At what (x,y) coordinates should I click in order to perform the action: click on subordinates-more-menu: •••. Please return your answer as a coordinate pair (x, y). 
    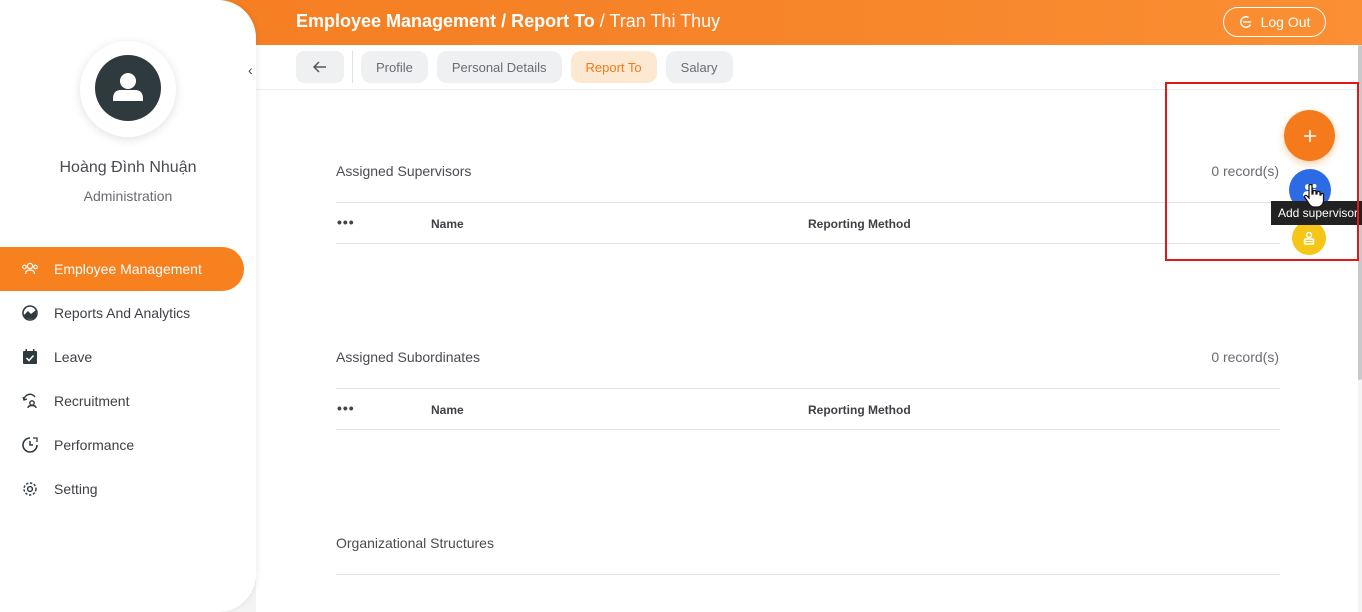
    Looking at the image, I should click on (346, 408).